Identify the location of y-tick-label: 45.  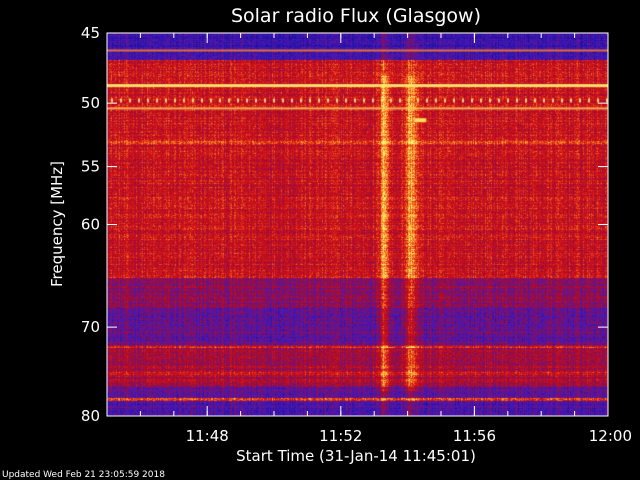
(90, 33).